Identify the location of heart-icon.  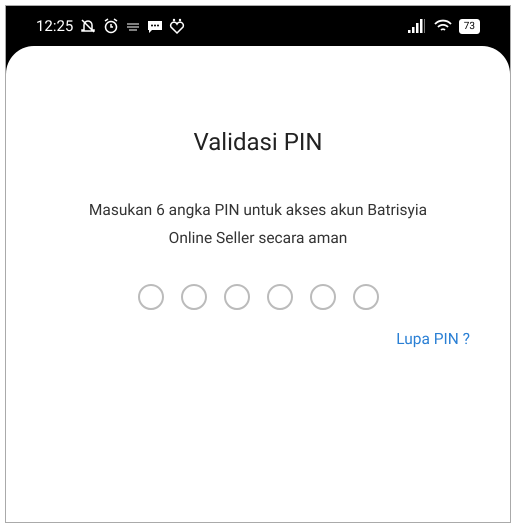
(177, 26).